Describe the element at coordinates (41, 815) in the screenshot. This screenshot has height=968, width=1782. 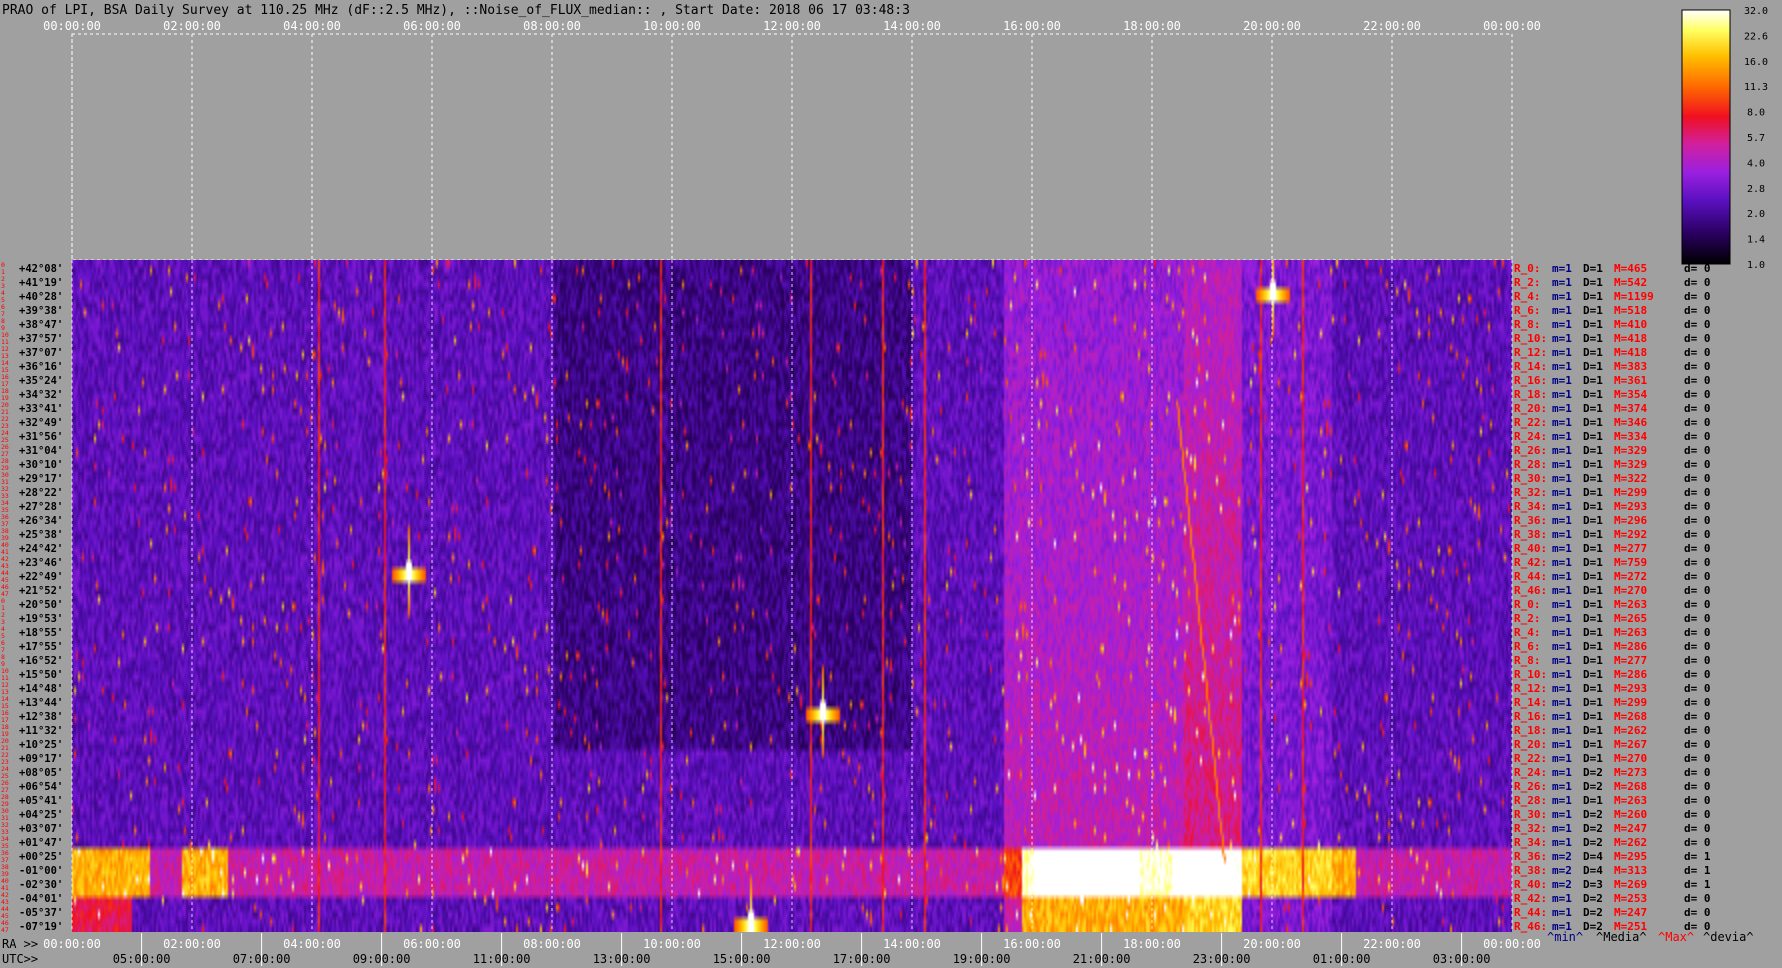
I see `dec-tick-label: +04°25'` at that location.